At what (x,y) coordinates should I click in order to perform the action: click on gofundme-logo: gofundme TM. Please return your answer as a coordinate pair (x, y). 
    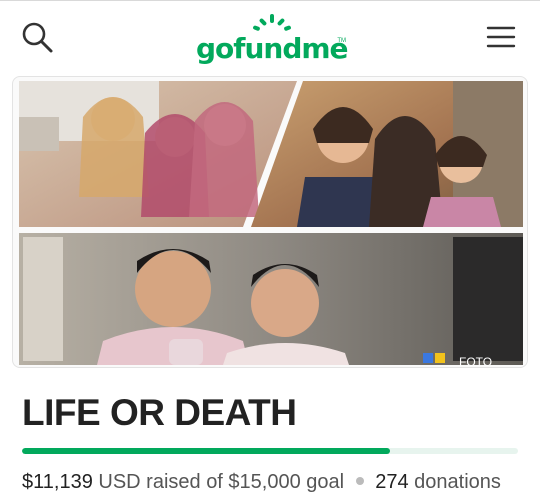
    Looking at the image, I should click on (272, 40).